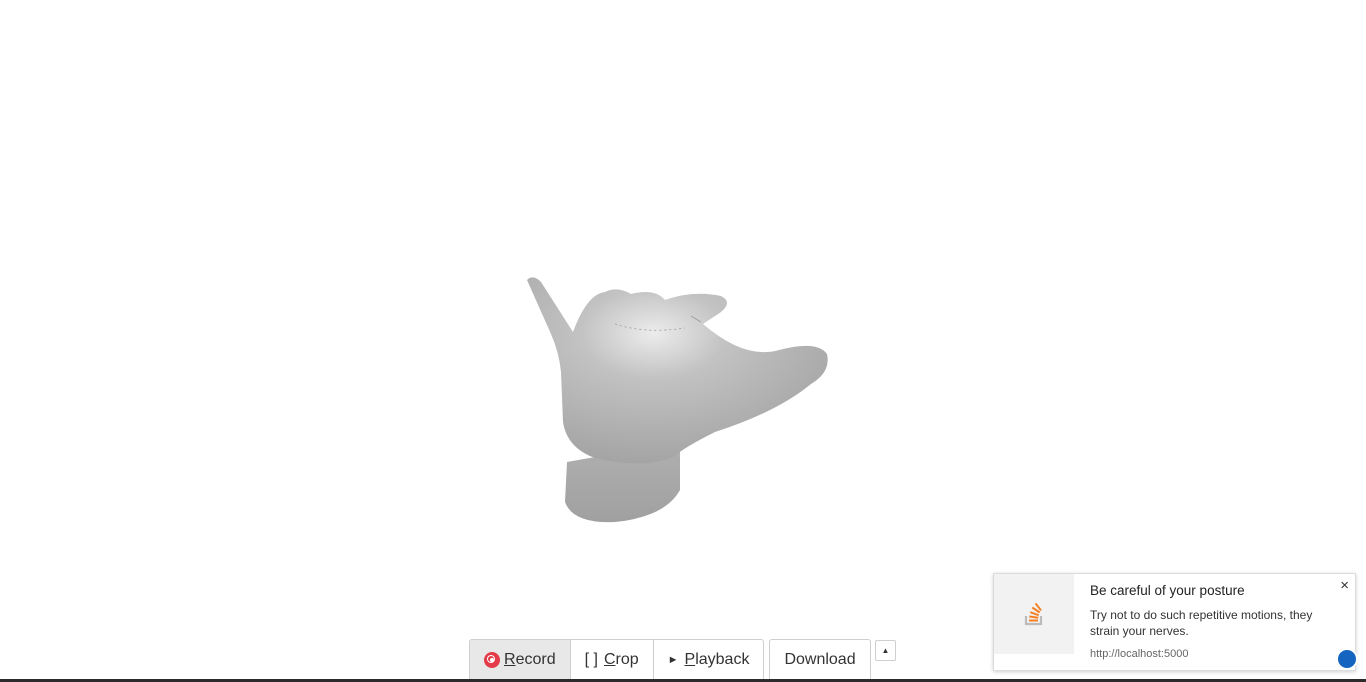 The width and height of the screenshot is (1366, 682). Describe the element at coordinates (690, 659) in the screenshot. I see `playback-mnemonic: P` at that location.